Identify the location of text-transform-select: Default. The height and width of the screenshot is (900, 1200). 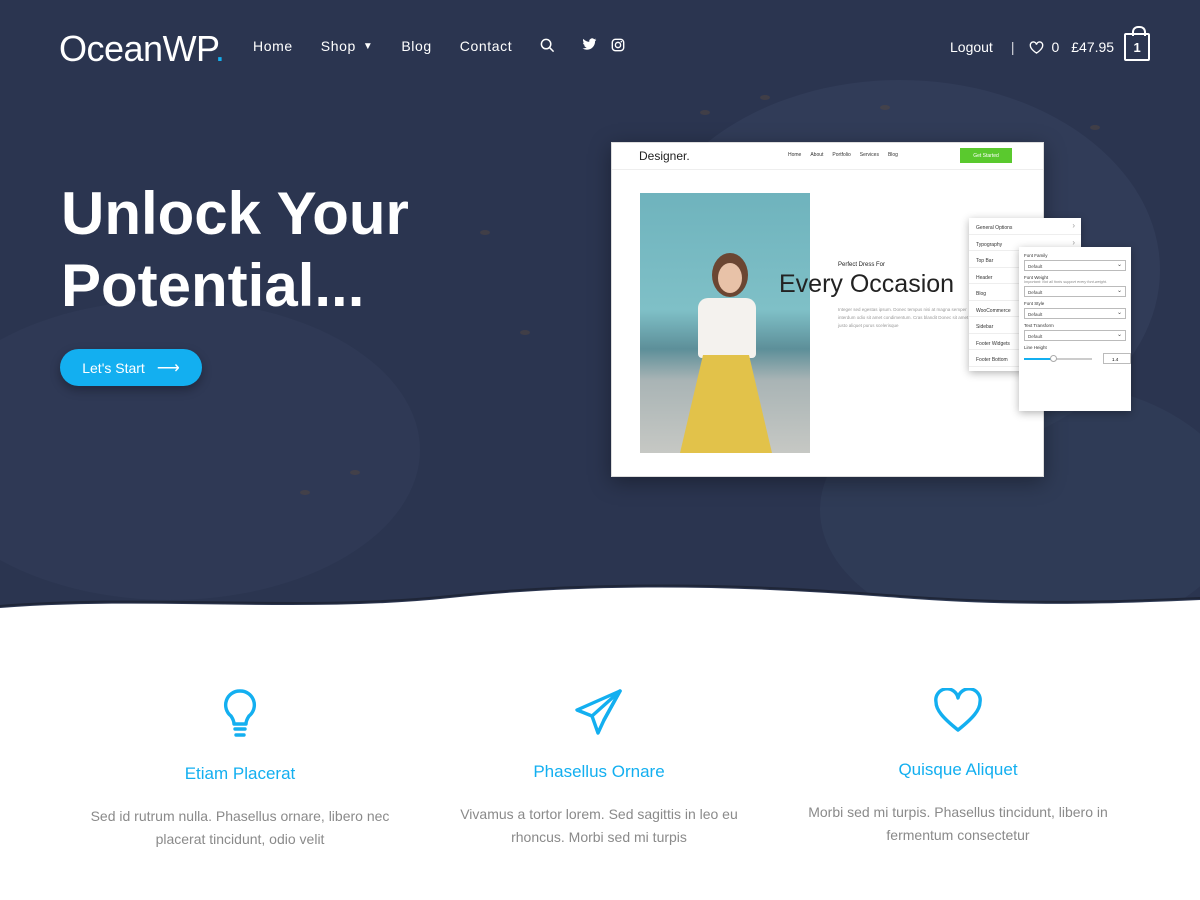
(1075, 335).